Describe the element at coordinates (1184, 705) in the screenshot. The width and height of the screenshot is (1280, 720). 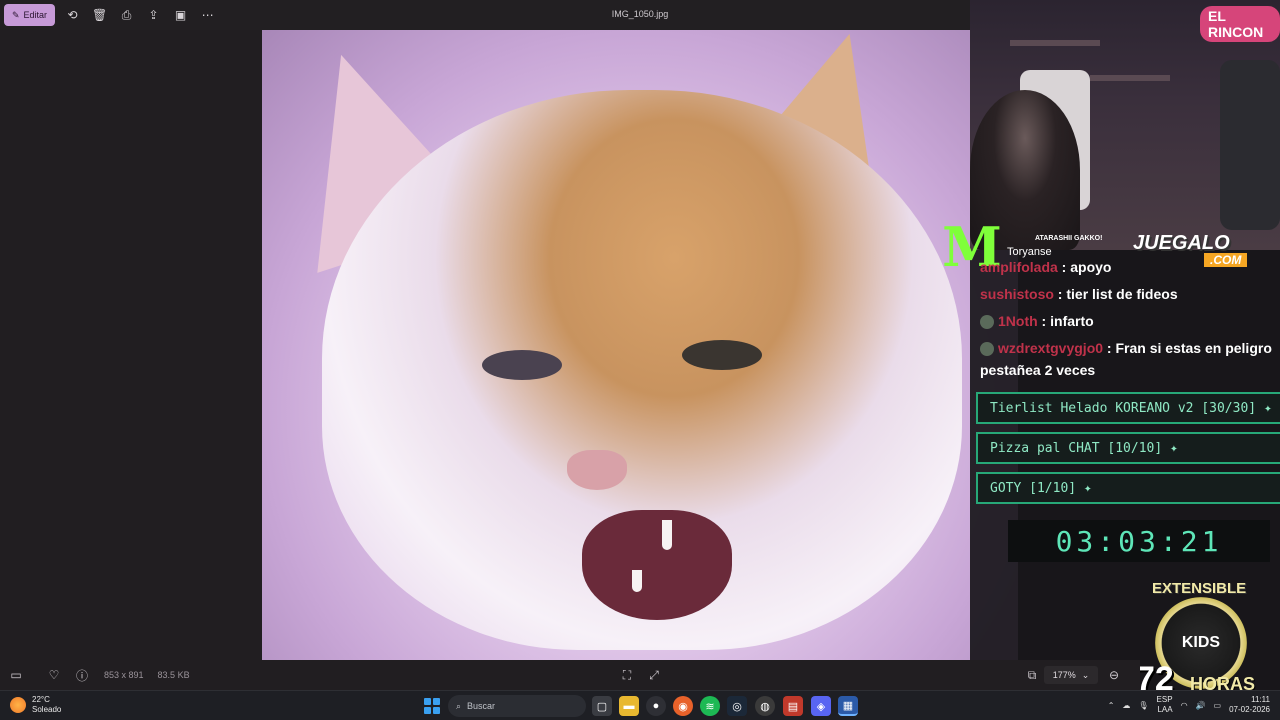
I see `wifi-icon: ◠` at that location.